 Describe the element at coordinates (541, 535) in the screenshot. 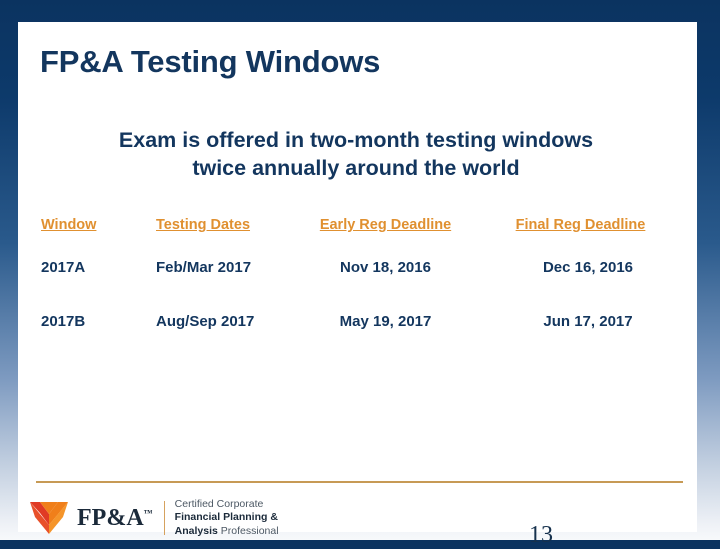

I see `page-number: 13` at that location.